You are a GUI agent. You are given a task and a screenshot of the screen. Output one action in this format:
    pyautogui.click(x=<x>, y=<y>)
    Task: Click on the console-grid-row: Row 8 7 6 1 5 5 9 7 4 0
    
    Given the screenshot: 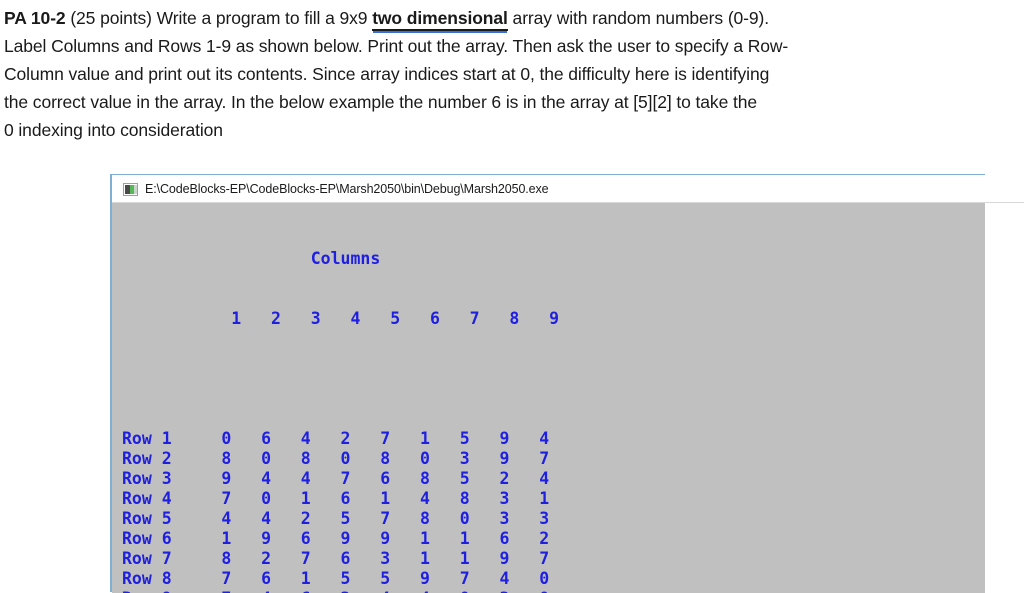 What is the action you would take?
    pyautogui.click(x=336, y=578)
    